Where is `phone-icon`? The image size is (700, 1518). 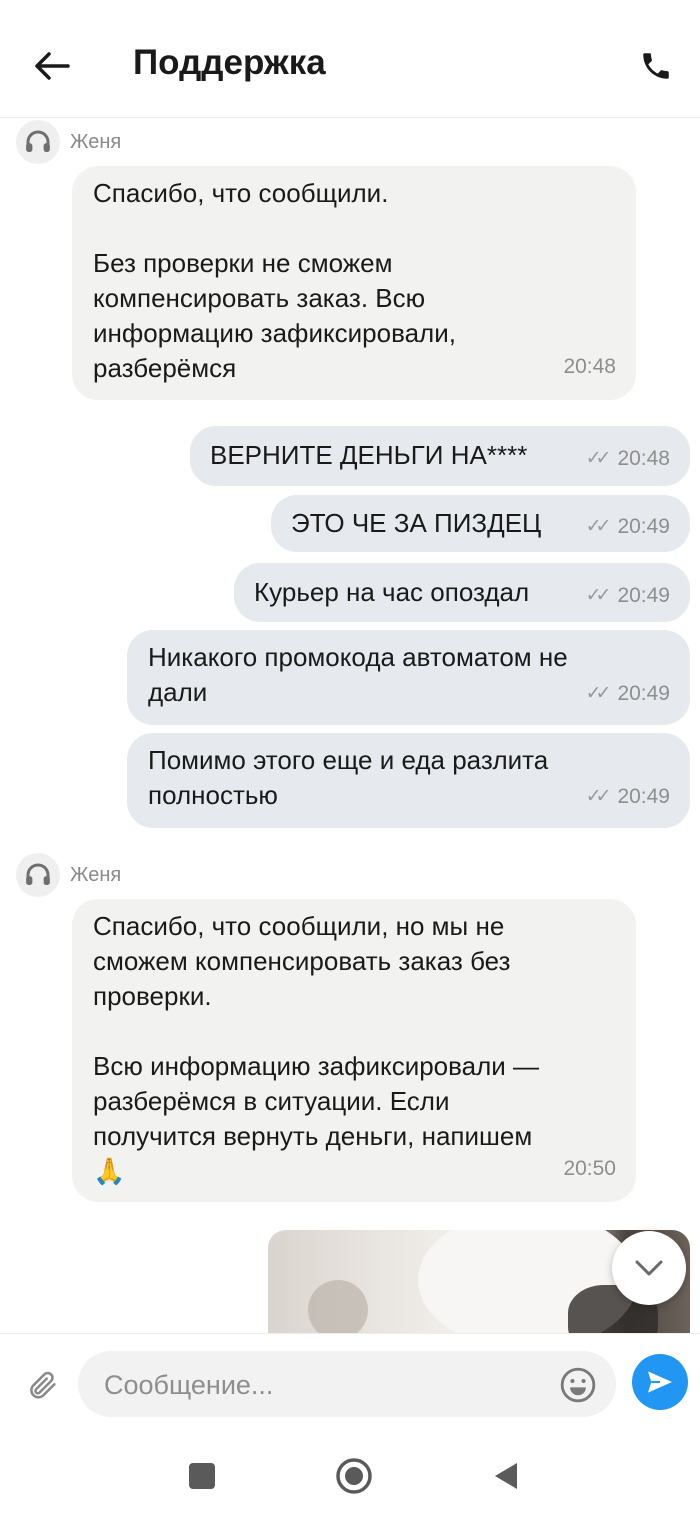 phone-icon is located at coordinates (656, 66).